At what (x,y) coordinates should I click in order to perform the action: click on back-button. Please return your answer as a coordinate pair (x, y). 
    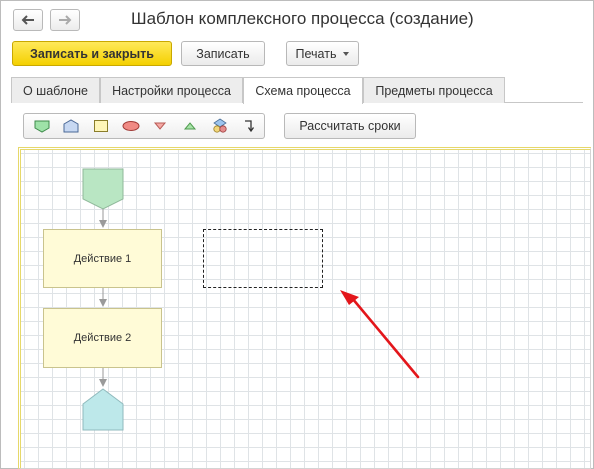
    Looking at the image, I should click on (28, 20).